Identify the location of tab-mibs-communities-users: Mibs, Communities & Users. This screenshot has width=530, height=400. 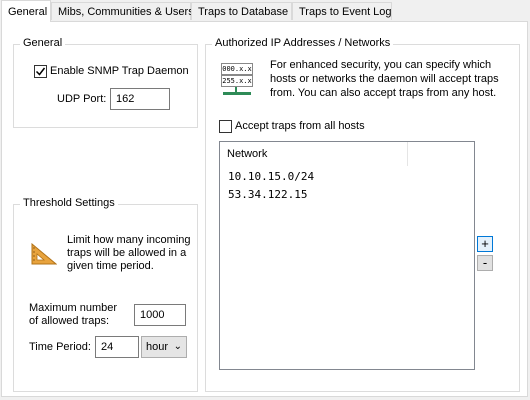
(122, 11).